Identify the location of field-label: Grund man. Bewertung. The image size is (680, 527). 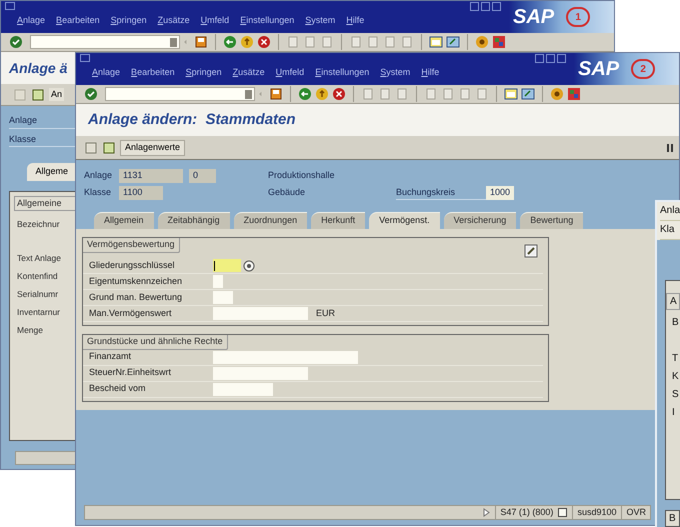
(136, 297).